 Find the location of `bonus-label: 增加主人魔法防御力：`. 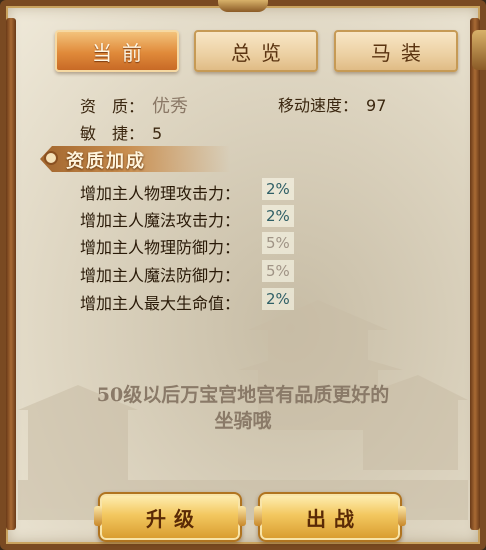

bonus-label: 增加主人魔法防御力： is located at coordinates (160, 275).